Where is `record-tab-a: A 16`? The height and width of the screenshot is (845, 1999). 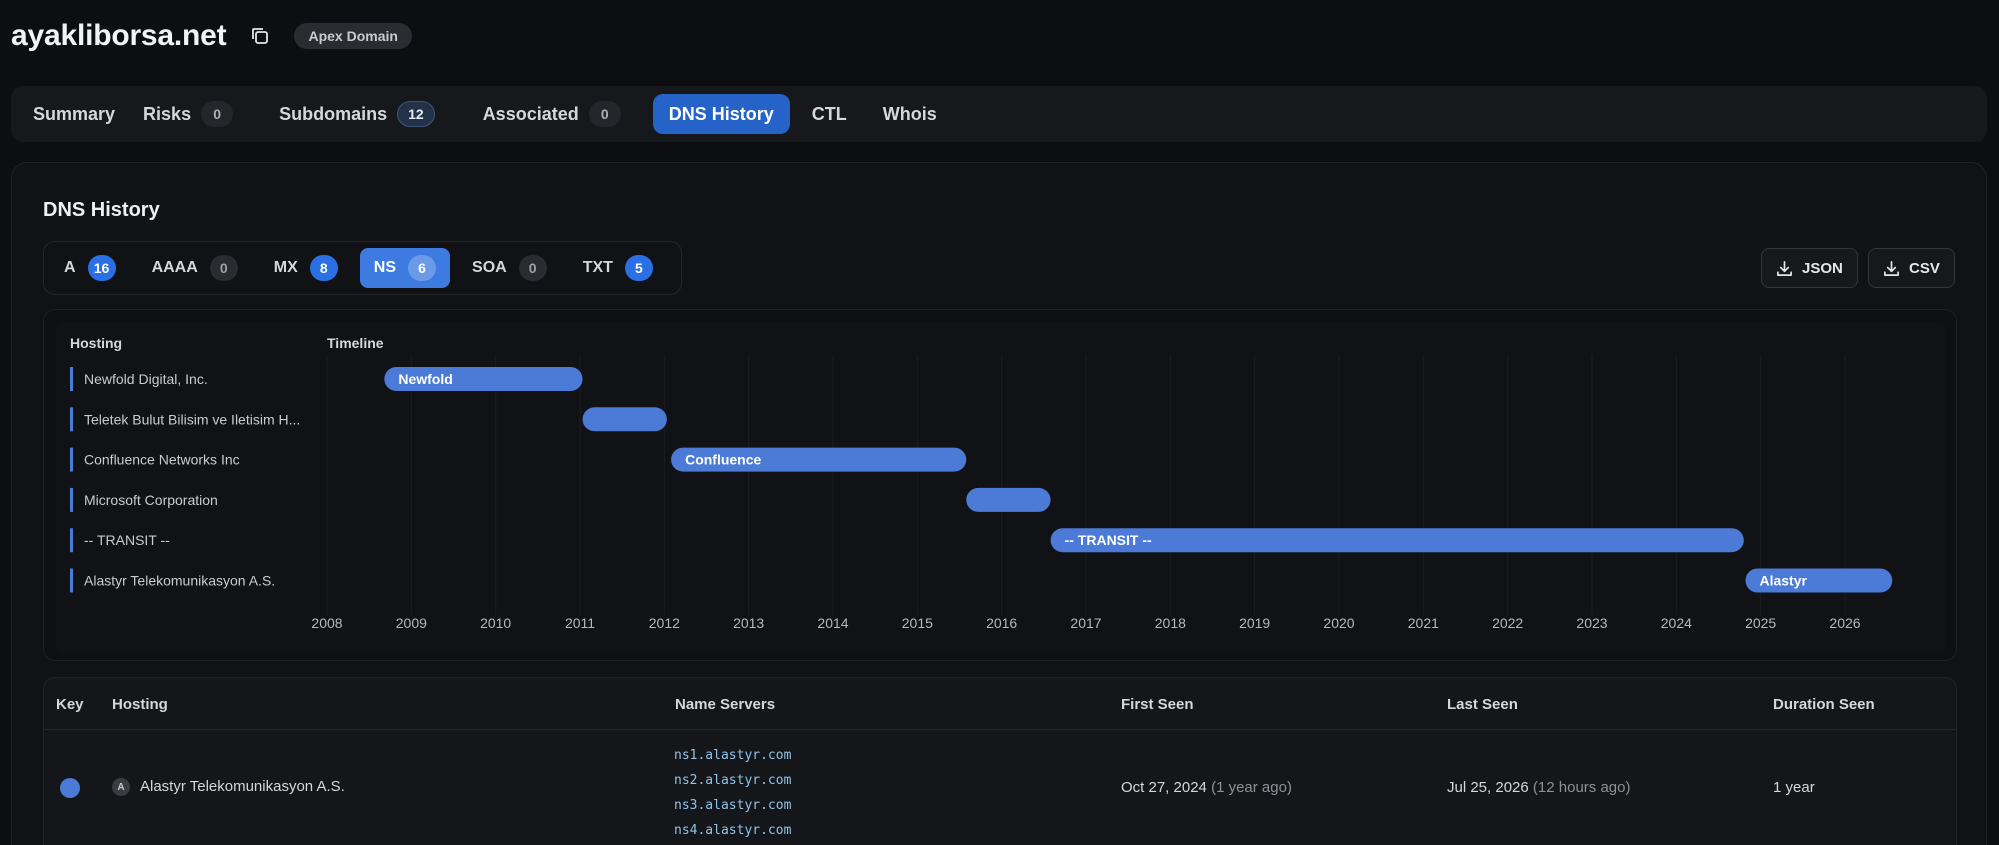 record-tab-a: A 16 is located at coordinates (90, 268).